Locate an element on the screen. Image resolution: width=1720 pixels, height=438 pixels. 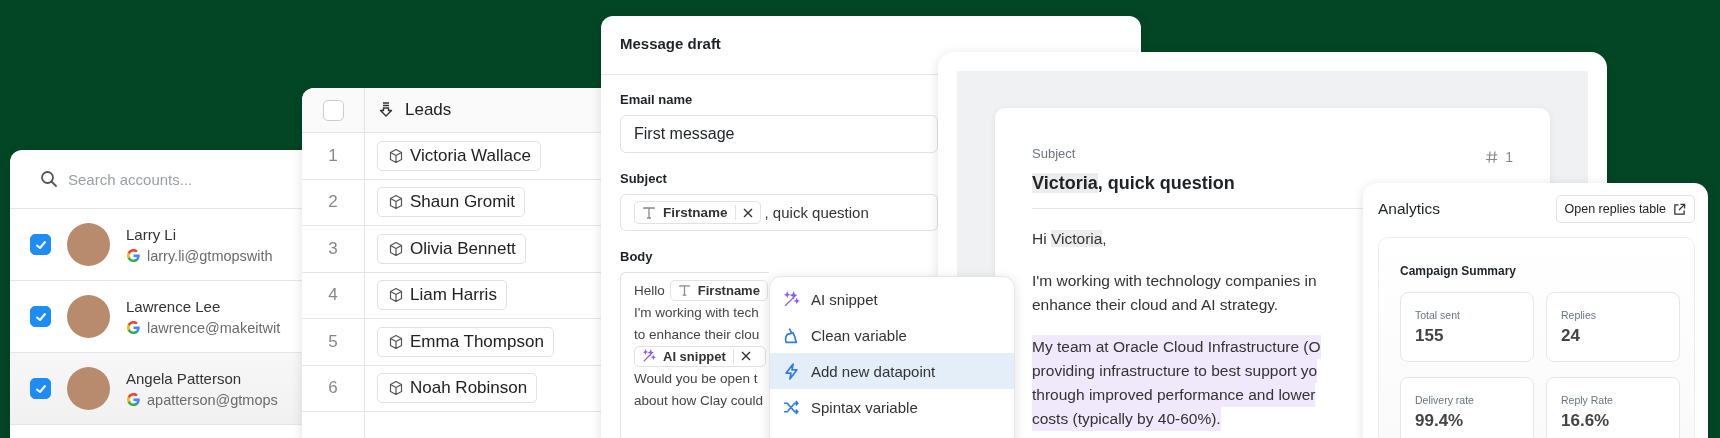
lead-chip: Liam Harris is located at coordinates (442, 295).